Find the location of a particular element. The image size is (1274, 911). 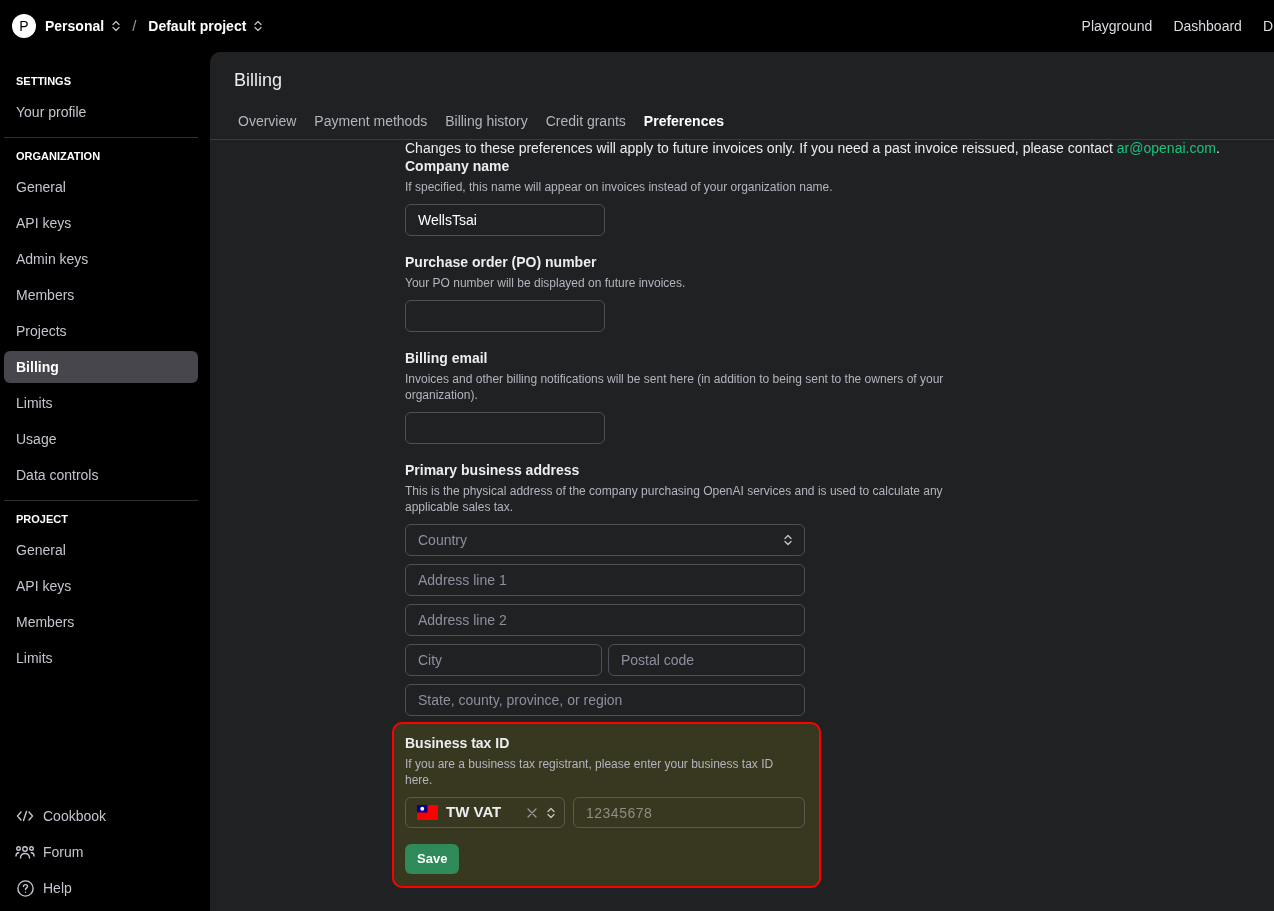

field-description: This is the physical address of the company purchasing OpenAI services and is used to calculate any applicable sales tax. is located at coordinates (674, 499).